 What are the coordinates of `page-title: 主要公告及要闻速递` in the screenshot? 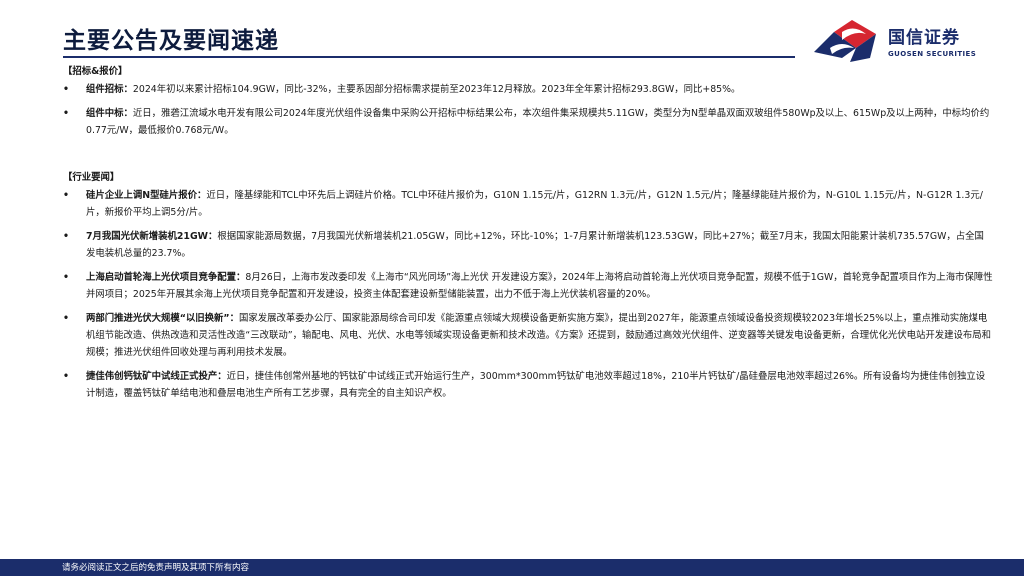 It's located at (171, 41).